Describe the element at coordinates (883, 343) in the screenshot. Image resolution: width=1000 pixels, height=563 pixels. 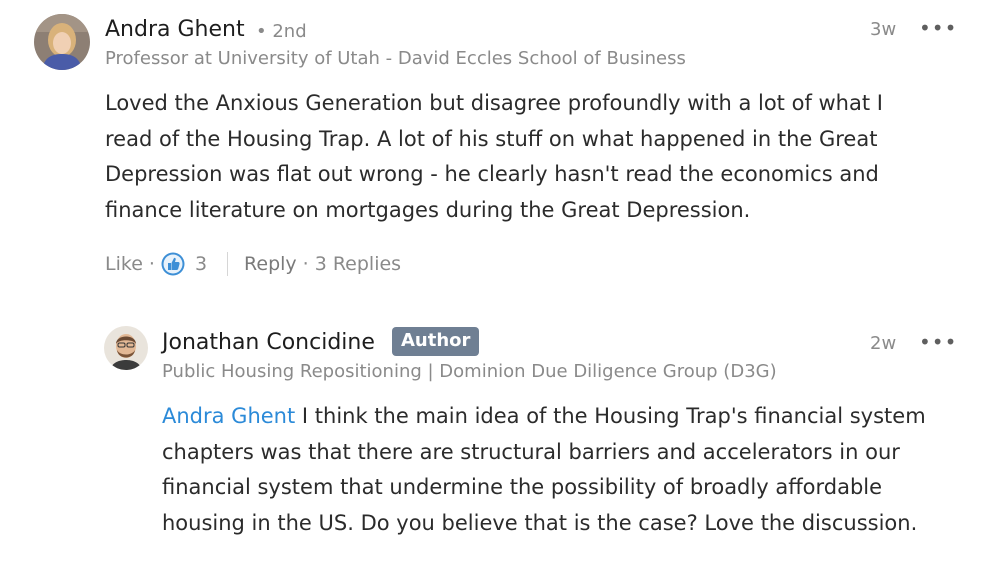
I see `comment-timestamp: 2w` at that location.